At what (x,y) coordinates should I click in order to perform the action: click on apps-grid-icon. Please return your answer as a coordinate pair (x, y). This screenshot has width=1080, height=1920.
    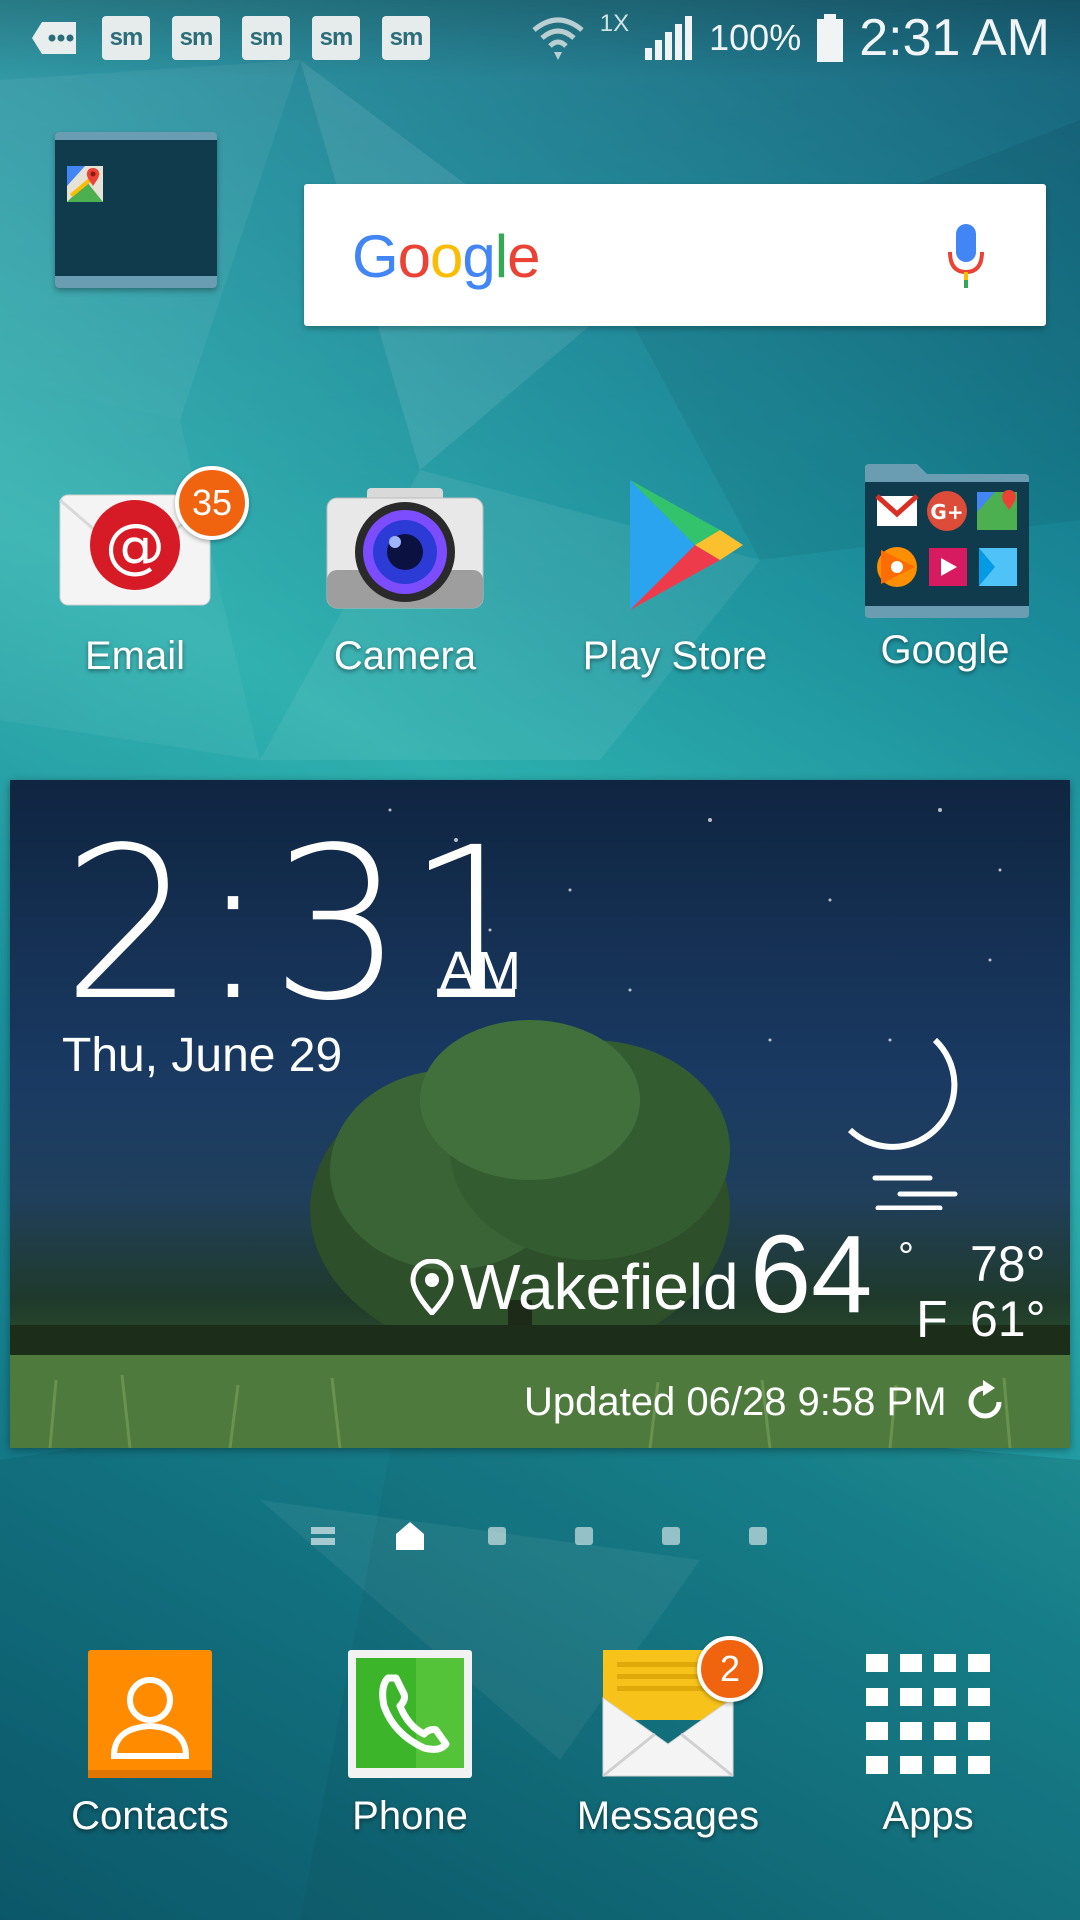
    Looking at the image, I should click on (928, 1714).